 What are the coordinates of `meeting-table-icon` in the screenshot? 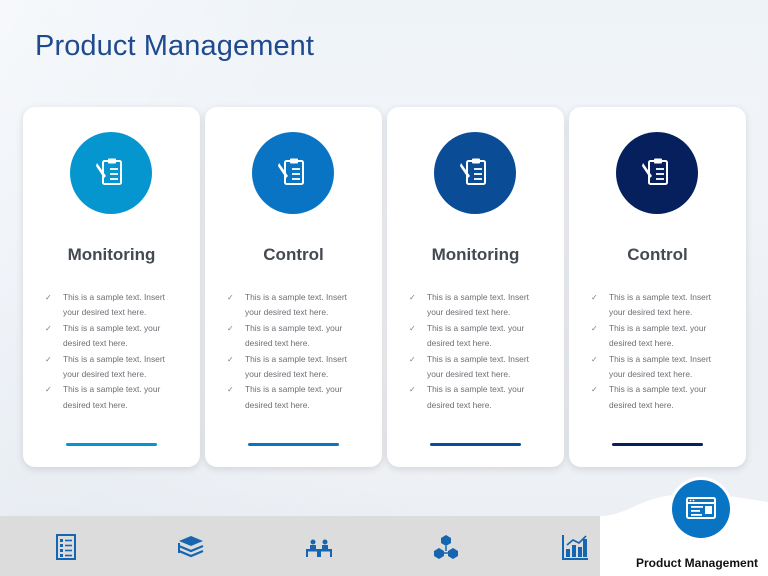 It's located at (319, 547).